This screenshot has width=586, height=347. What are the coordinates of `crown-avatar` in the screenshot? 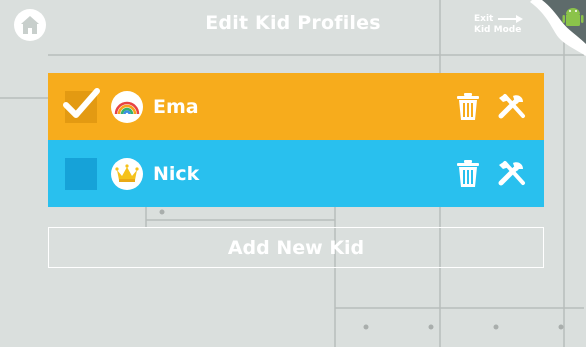 It's located at (127, 173).